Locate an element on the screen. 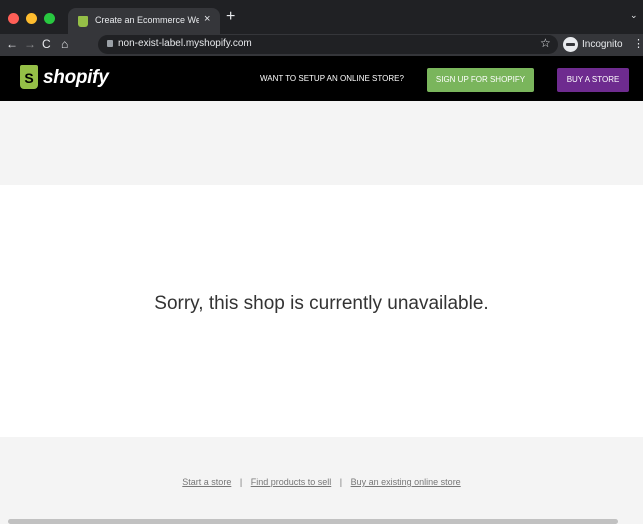 The width and height of the screenshot is (643, 524). active-tab: Create an Ecommerce Website × is located at coordinates (144, 21).